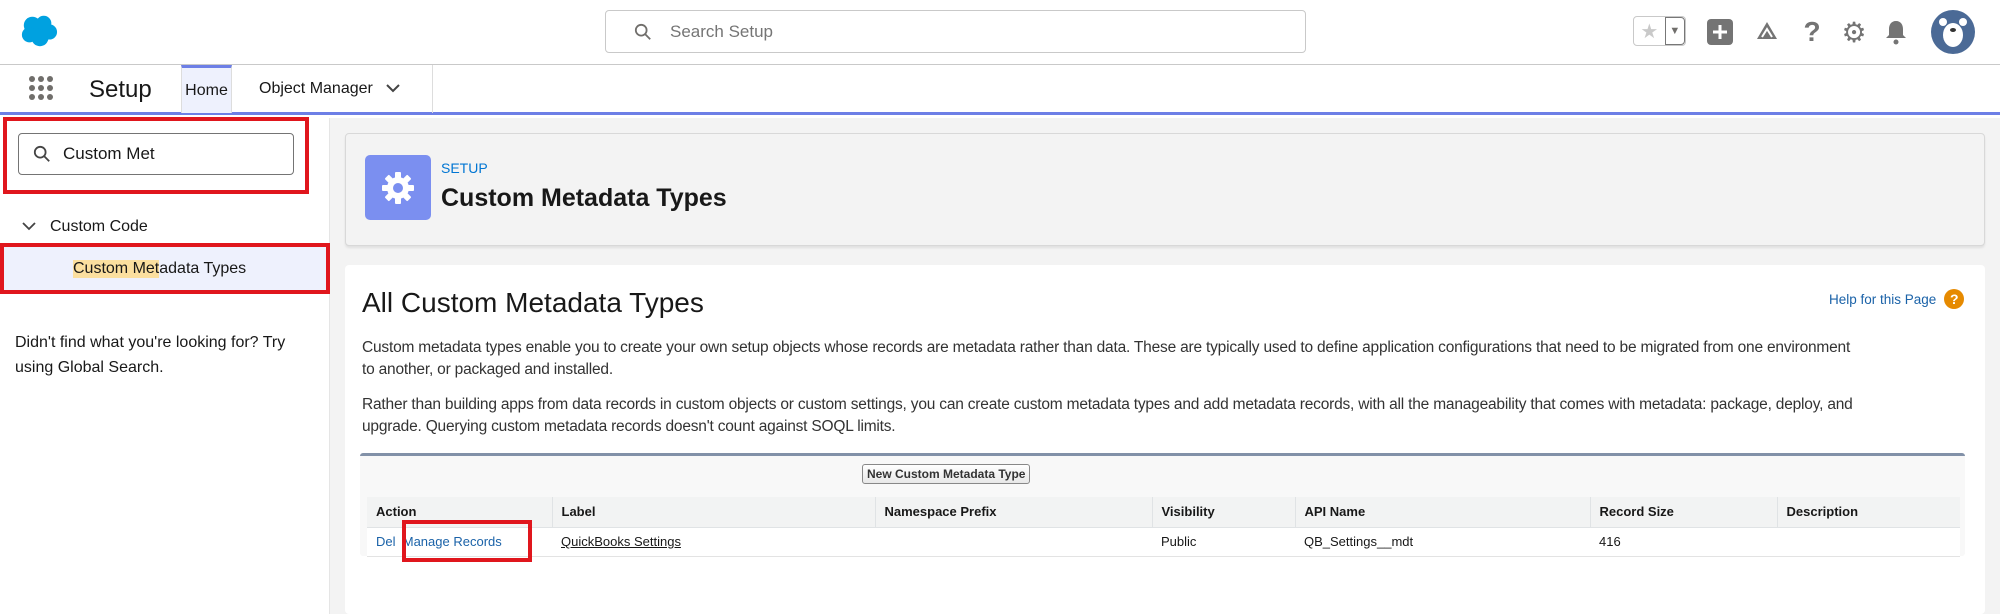 This screenshot has height=614, width=2000. What do you see at coordinates (398, 187) in the screenshot?
I see `setup-gear-icon` at bounding box center [398, 187].